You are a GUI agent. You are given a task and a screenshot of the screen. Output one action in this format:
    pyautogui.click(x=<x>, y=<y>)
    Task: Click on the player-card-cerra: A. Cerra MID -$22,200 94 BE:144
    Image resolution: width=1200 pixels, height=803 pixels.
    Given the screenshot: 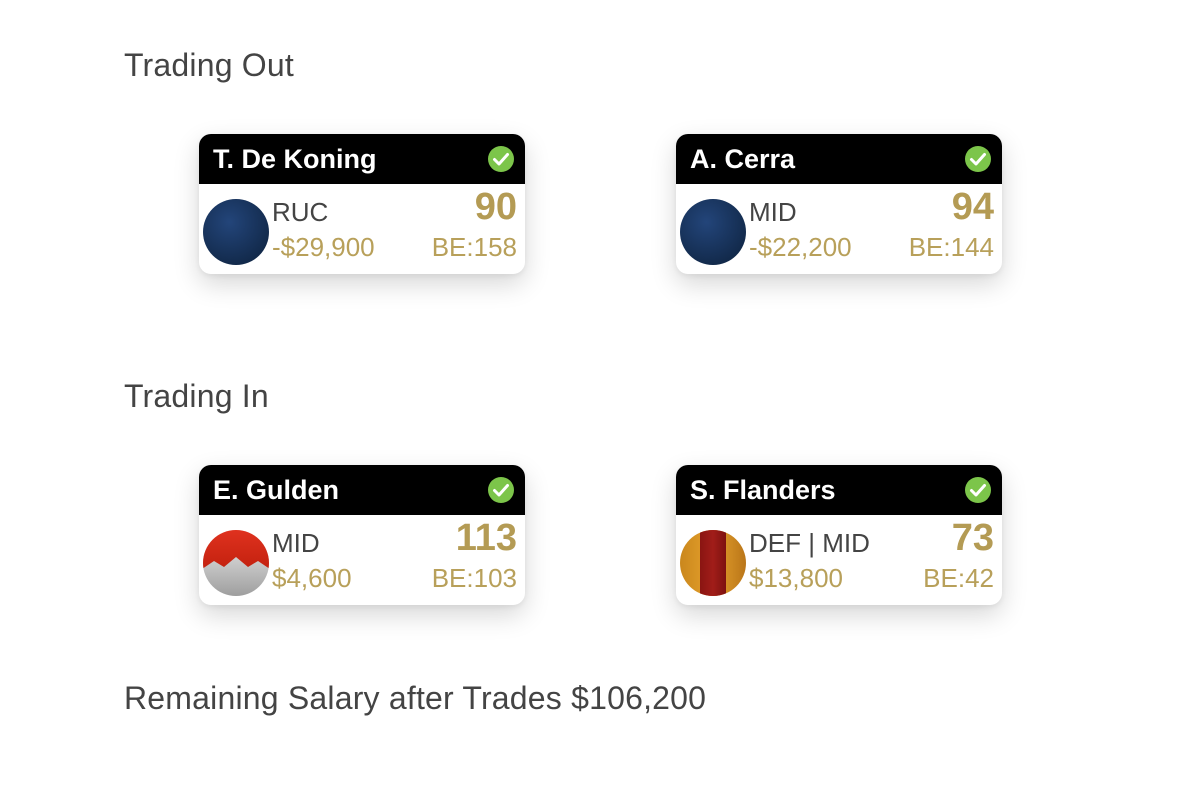 What is the action you would take?
    pyautogui.click(x=839, y=204)
    